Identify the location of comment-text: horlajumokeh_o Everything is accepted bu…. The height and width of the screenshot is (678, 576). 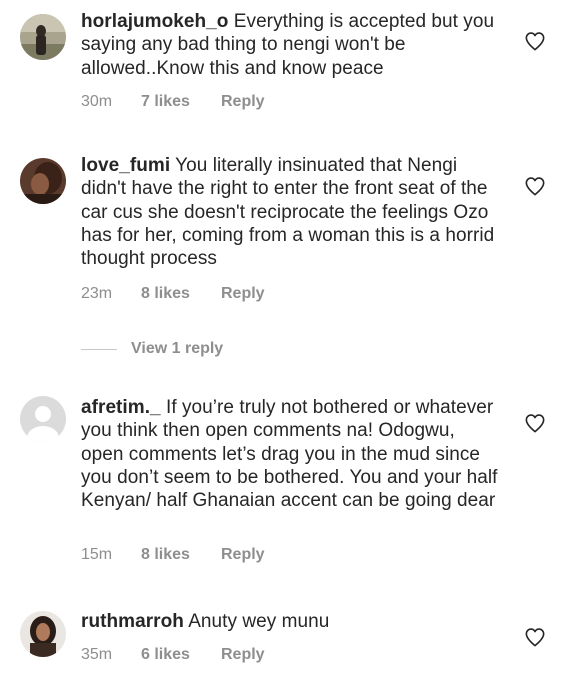
(291, 45).